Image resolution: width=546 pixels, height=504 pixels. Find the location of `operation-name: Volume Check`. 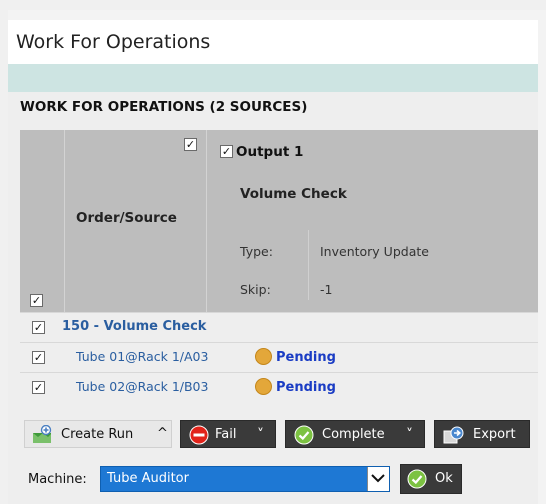

operation-name: Volume Check is located at coordinates (293, 194).